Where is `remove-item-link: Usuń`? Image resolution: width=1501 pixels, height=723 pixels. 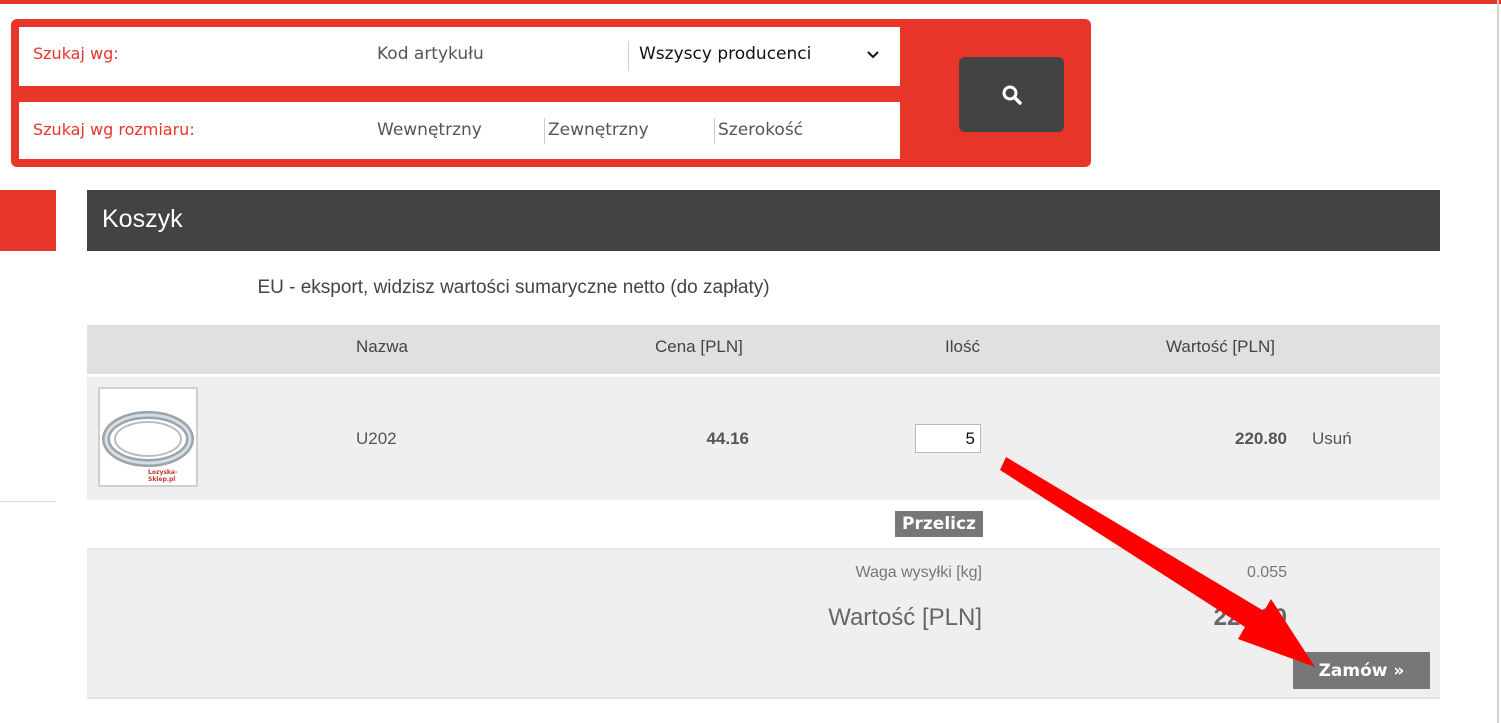
remove-item-link: Usuń is located at coordinates (1332, 439).